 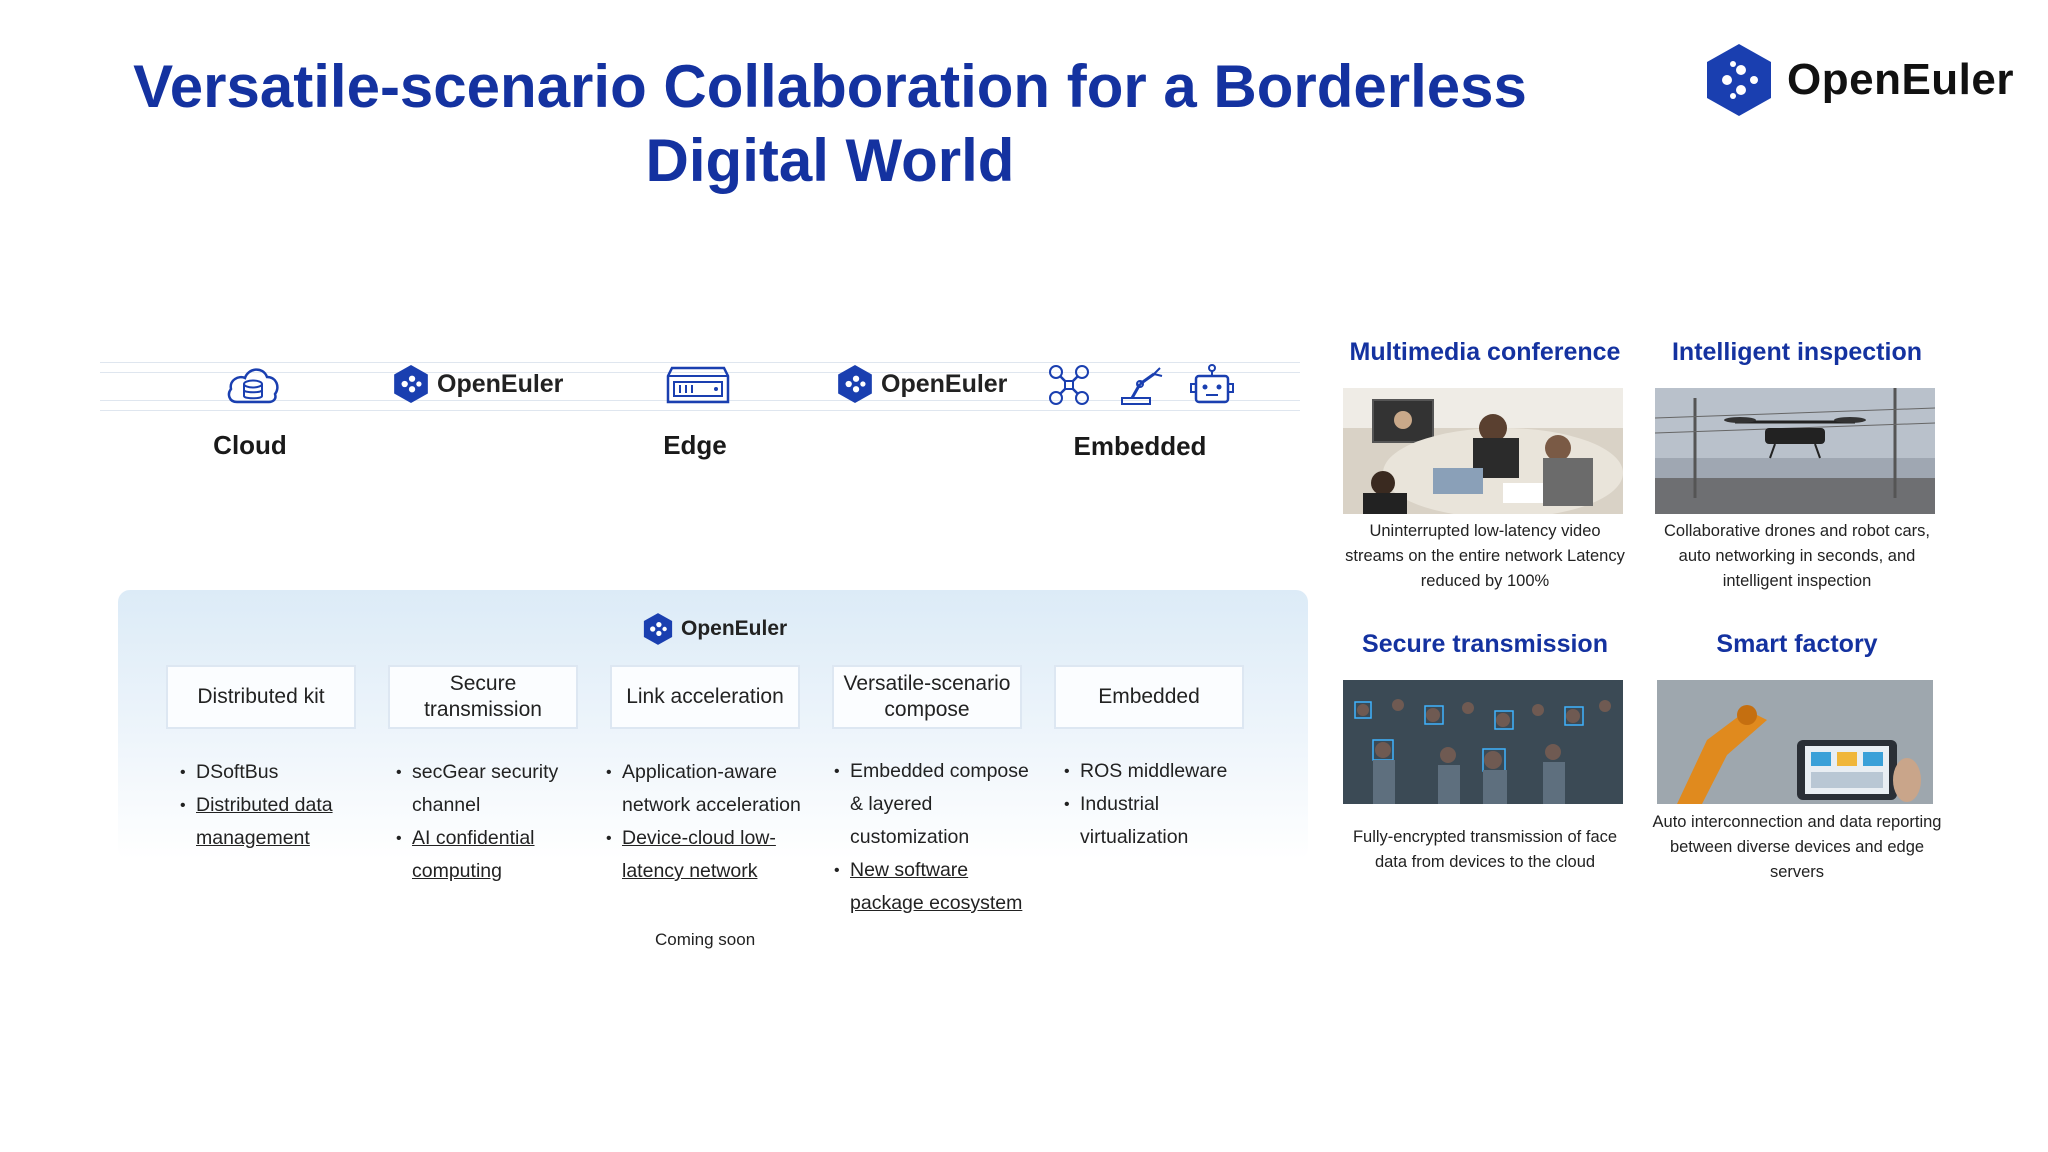 I want to click on strip-line, so click(x=700, y=410).